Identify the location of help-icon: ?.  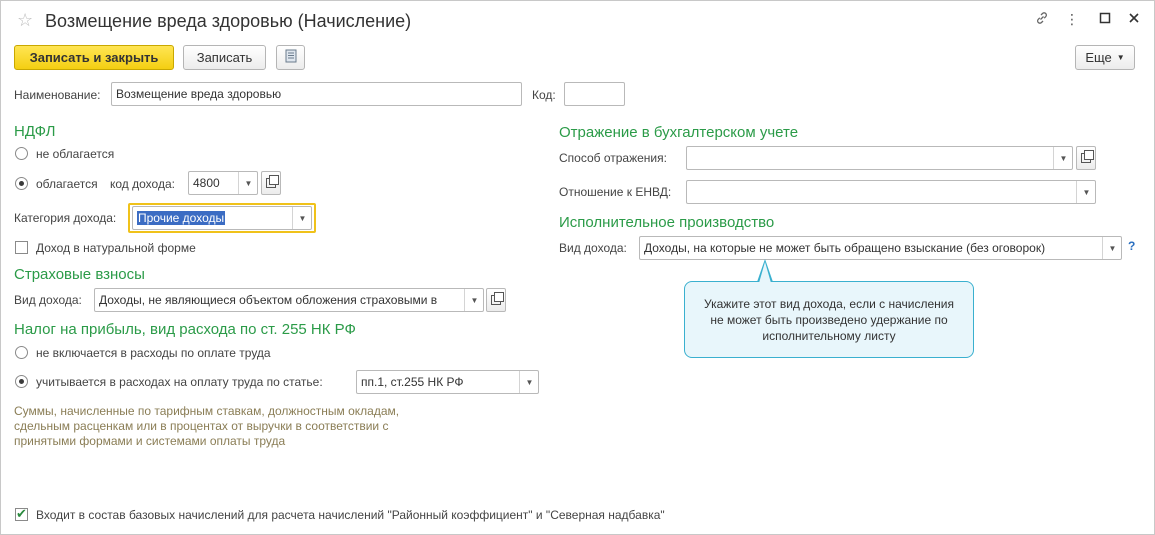
(1131, 246).